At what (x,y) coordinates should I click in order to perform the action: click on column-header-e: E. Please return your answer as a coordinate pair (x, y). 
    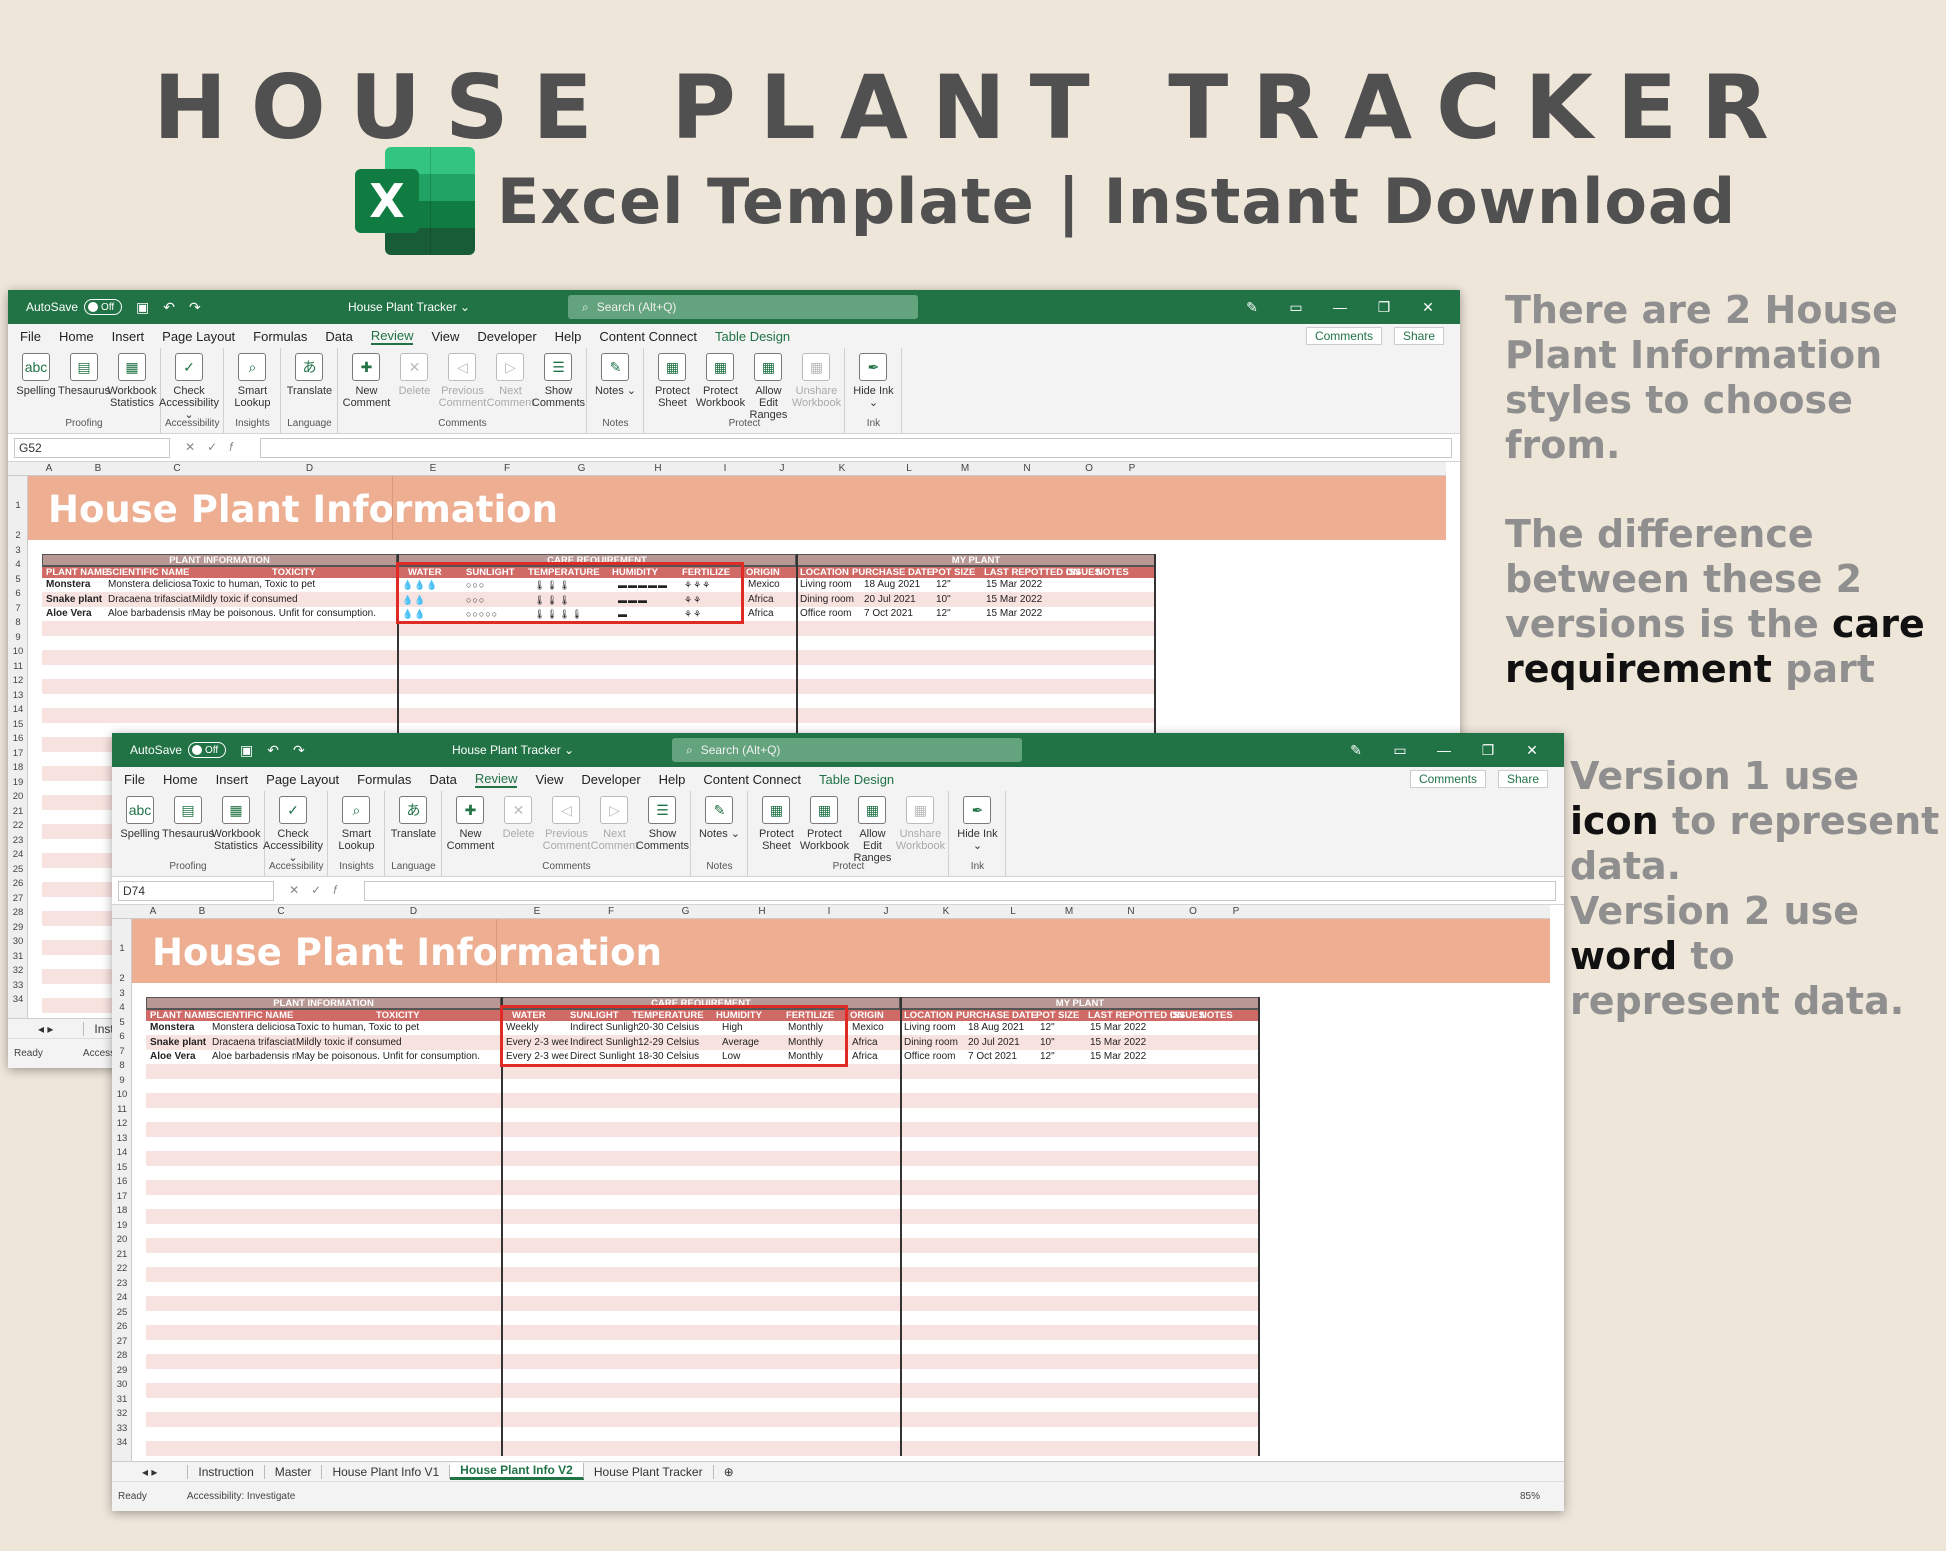
    Looking at the image, I should click on (537, 911).